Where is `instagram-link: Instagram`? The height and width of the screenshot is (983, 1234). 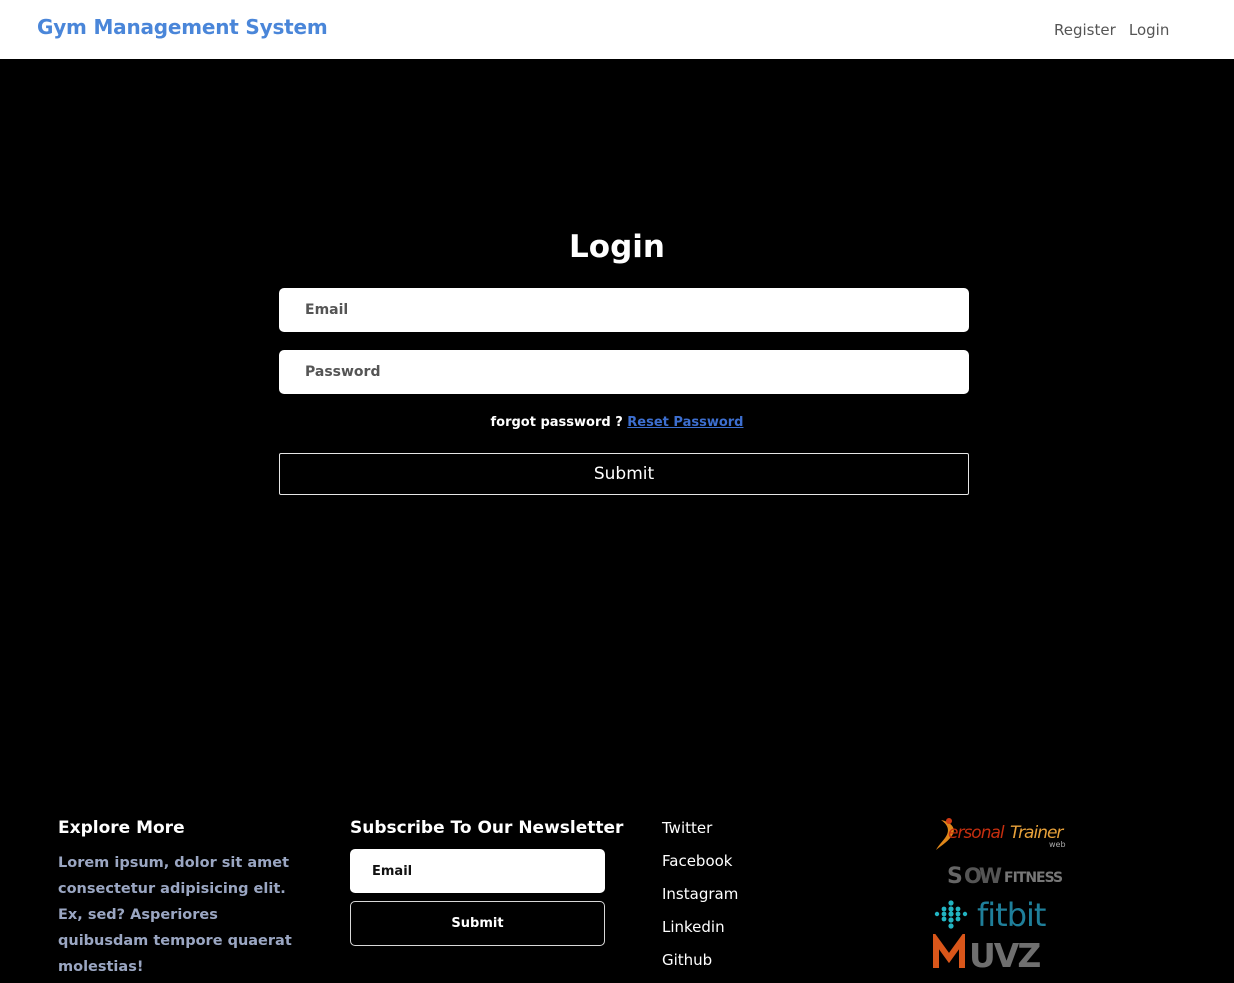 instagram-link: Instagram is located at coordinates (700, 894).